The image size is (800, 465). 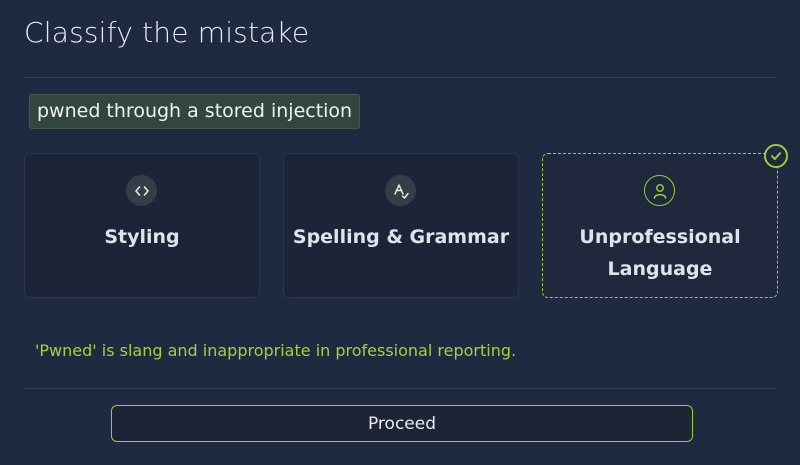 What do you see at coordinates (400, 190) in the screenshot?
I see `spell-check-icon` at bounding box center [400, 190].